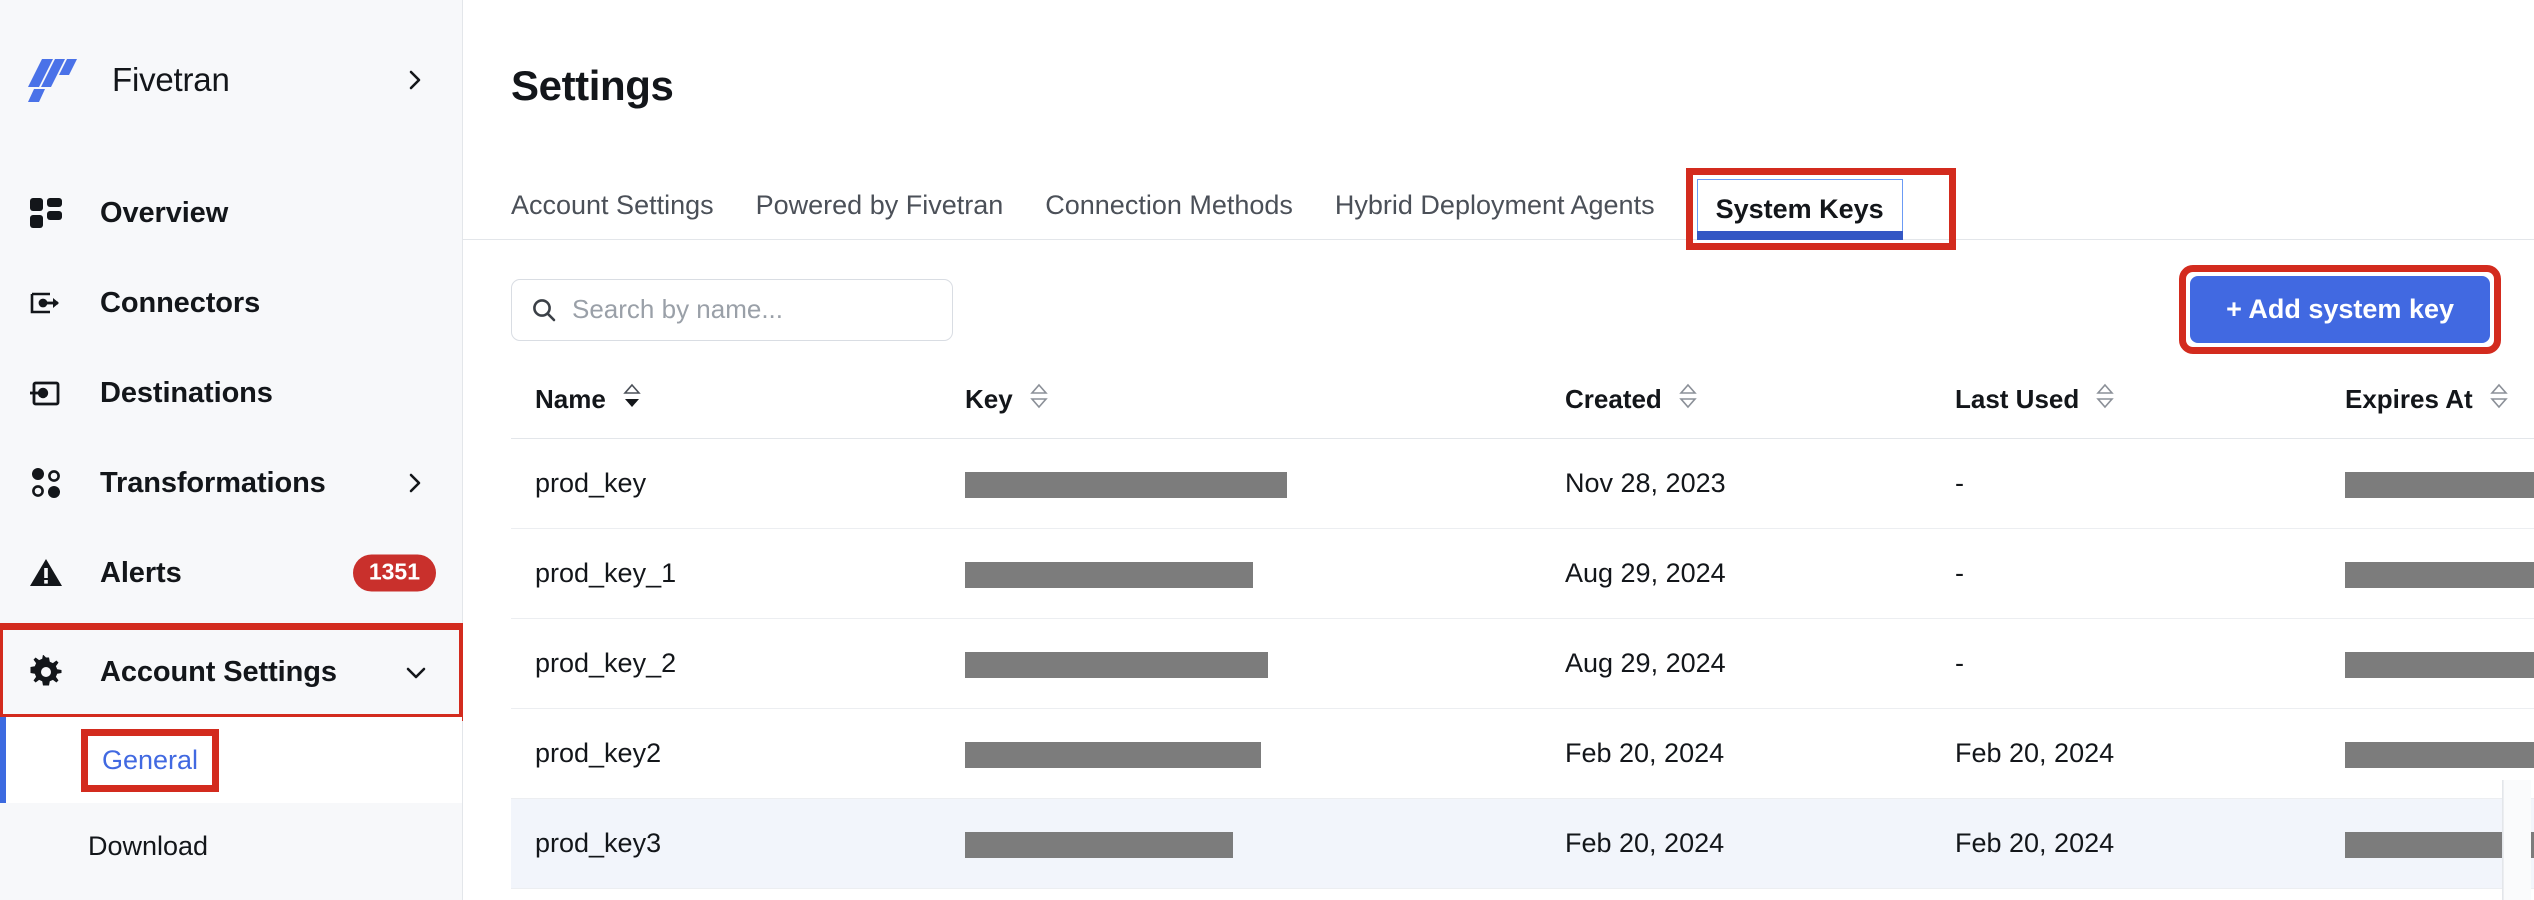 The image size is (2534, 900). Describe the element at coordinates (726, 483) in the screenshot. I see `cell-name: prod_key` at that location.